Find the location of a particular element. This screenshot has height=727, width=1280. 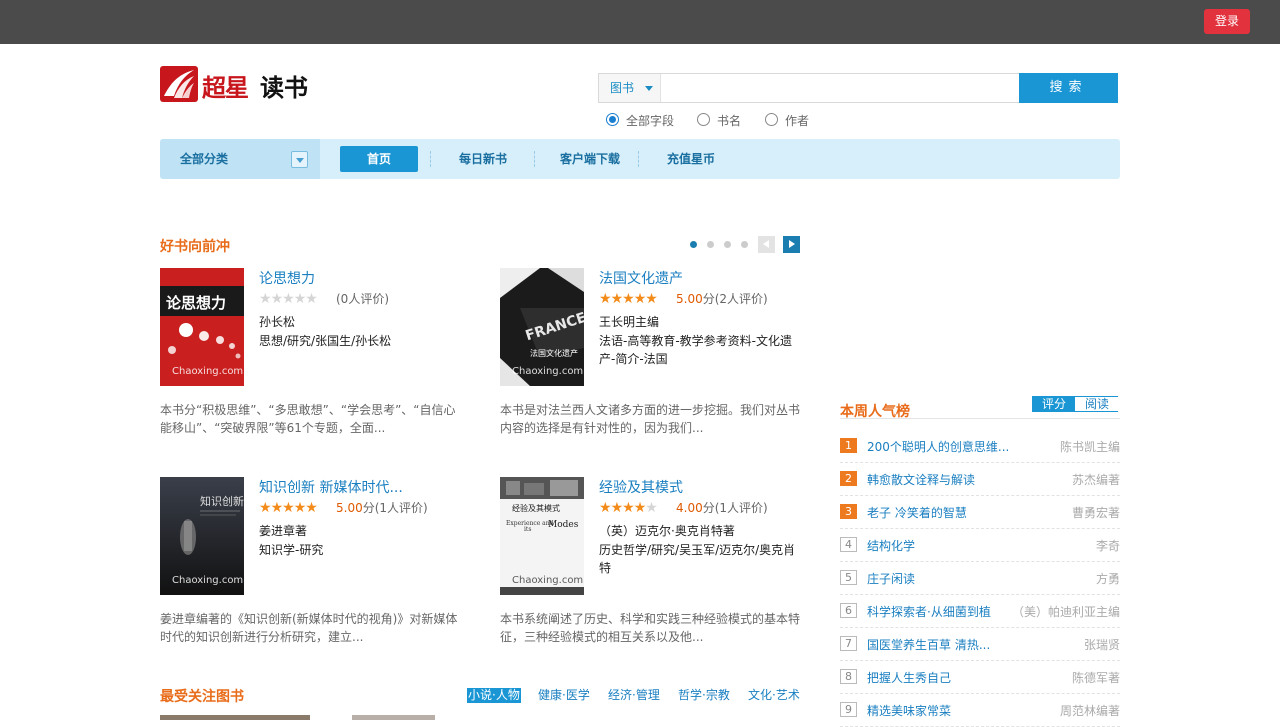

book-tags: 法语-高等教育-教学参考资料-文化遗产-简介-法国 is located at coordinates (695, 350).